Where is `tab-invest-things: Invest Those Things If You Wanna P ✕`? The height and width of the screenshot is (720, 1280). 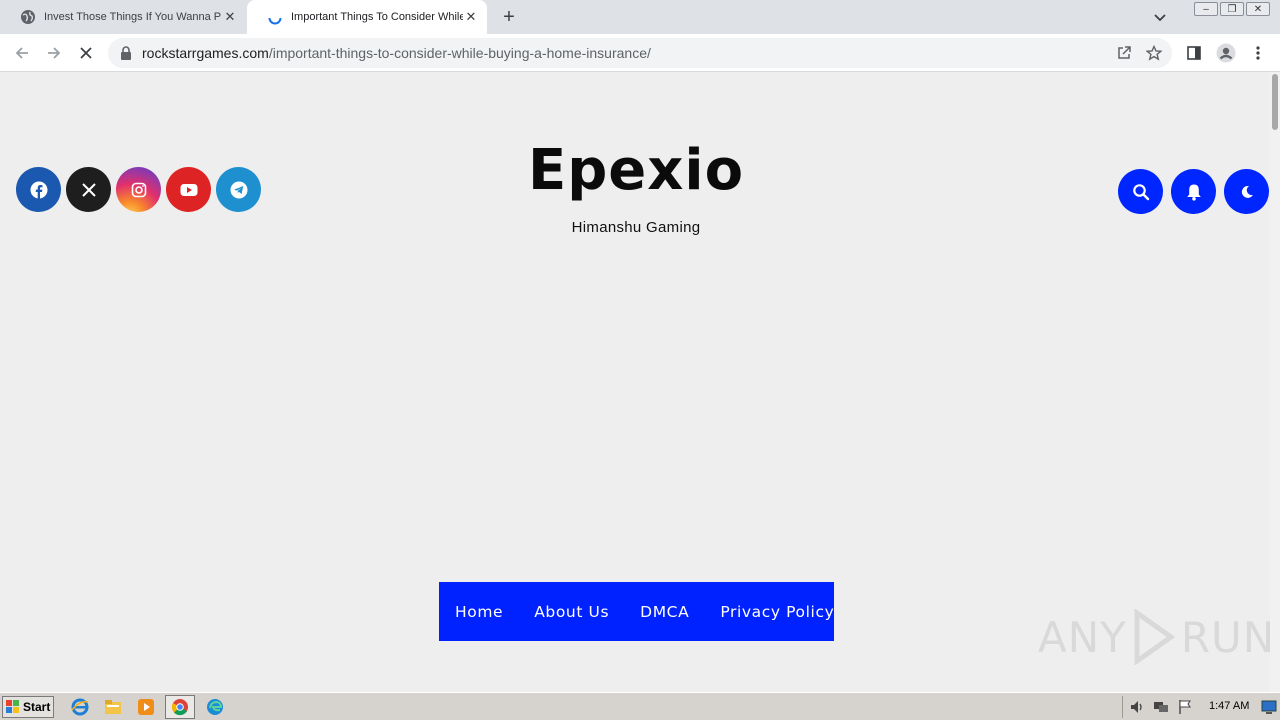
tab-invest-things: Invest Those Things If You Wanna P ✕ is located at coordinates (123, 17).